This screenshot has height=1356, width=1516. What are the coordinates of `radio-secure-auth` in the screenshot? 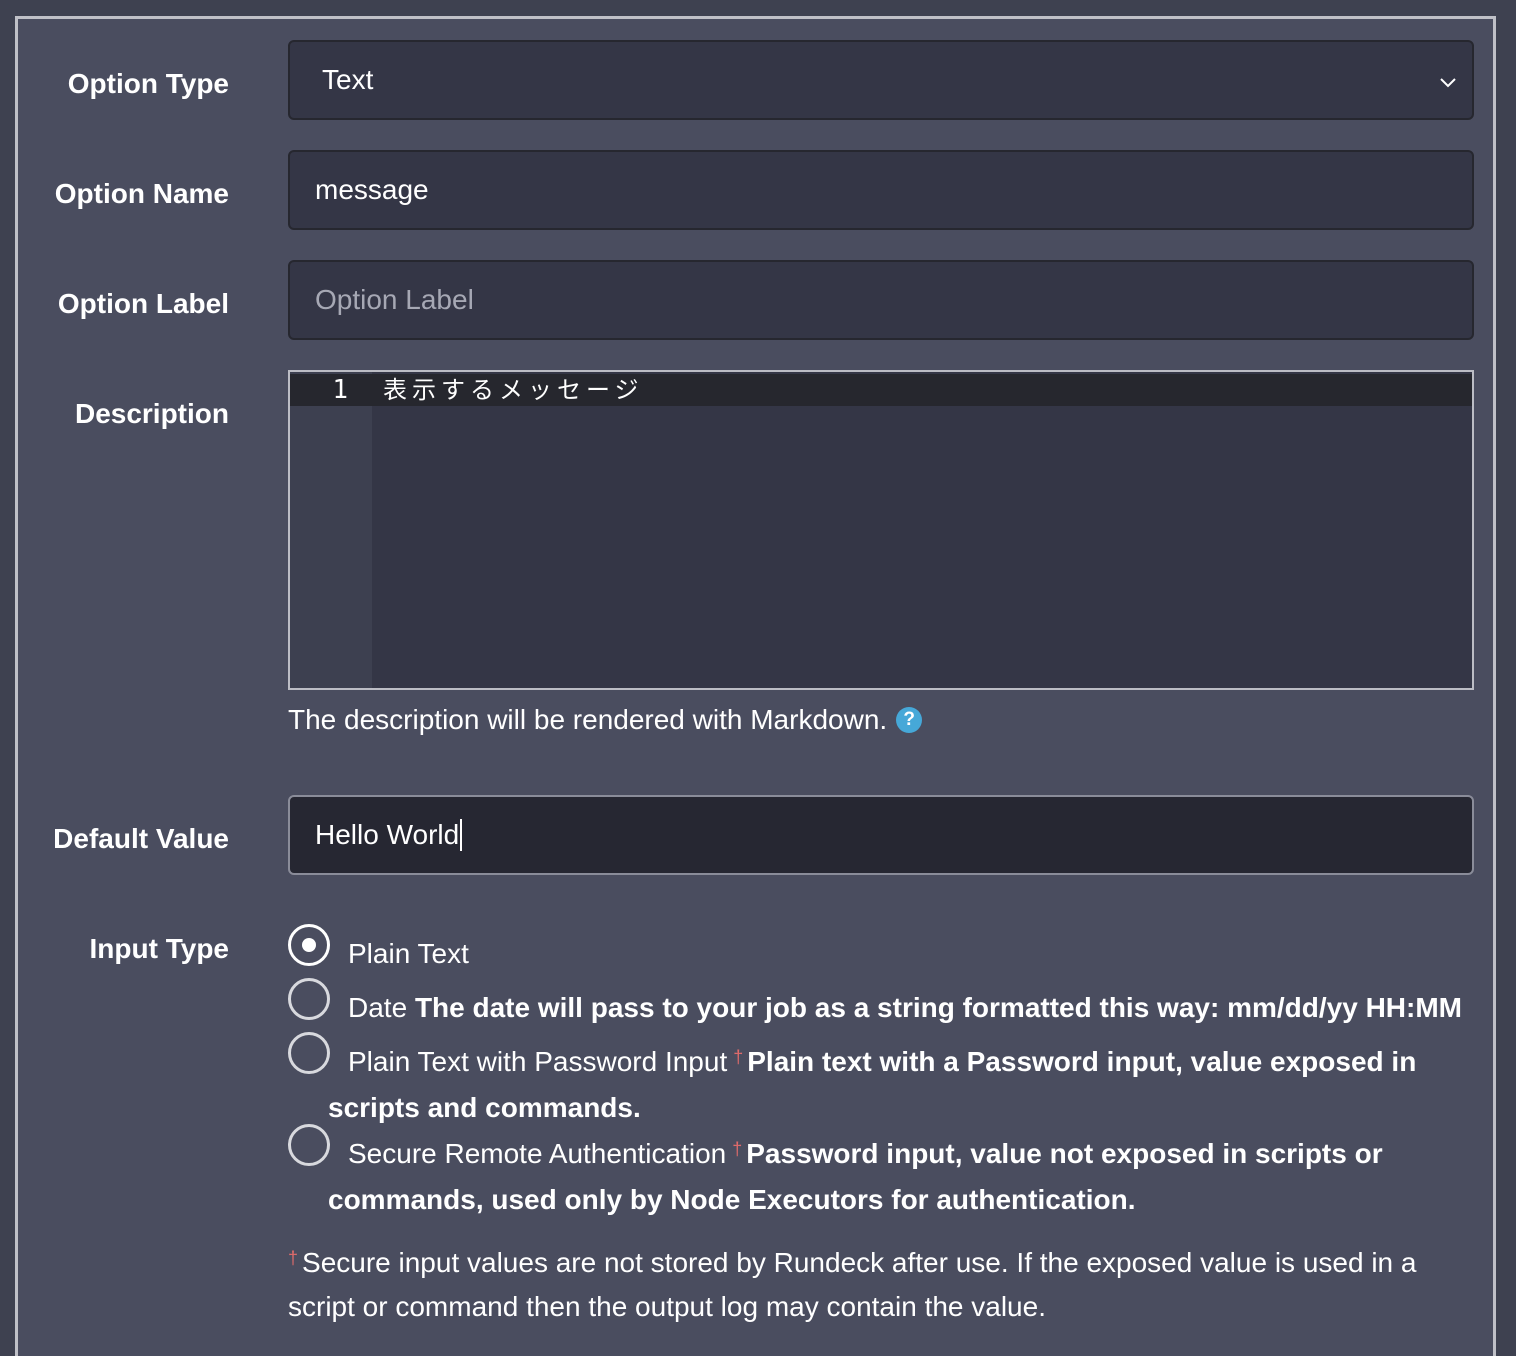 It's located at (309, 1145).